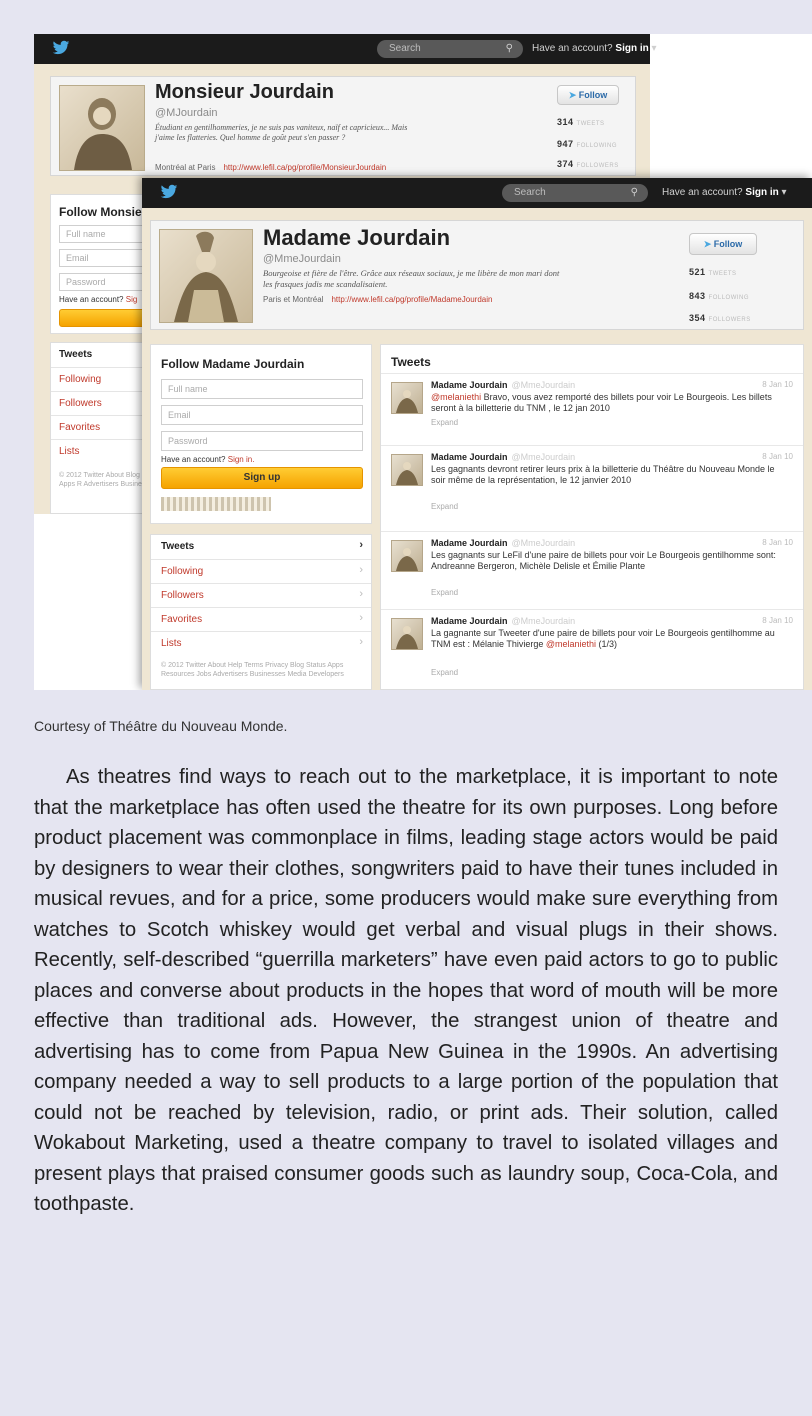 This screenshot has height=1416, width=812. Describe the element at coordinates (405, 48) in the screenshot. I see `back-search-placeholder: Search` at that location.